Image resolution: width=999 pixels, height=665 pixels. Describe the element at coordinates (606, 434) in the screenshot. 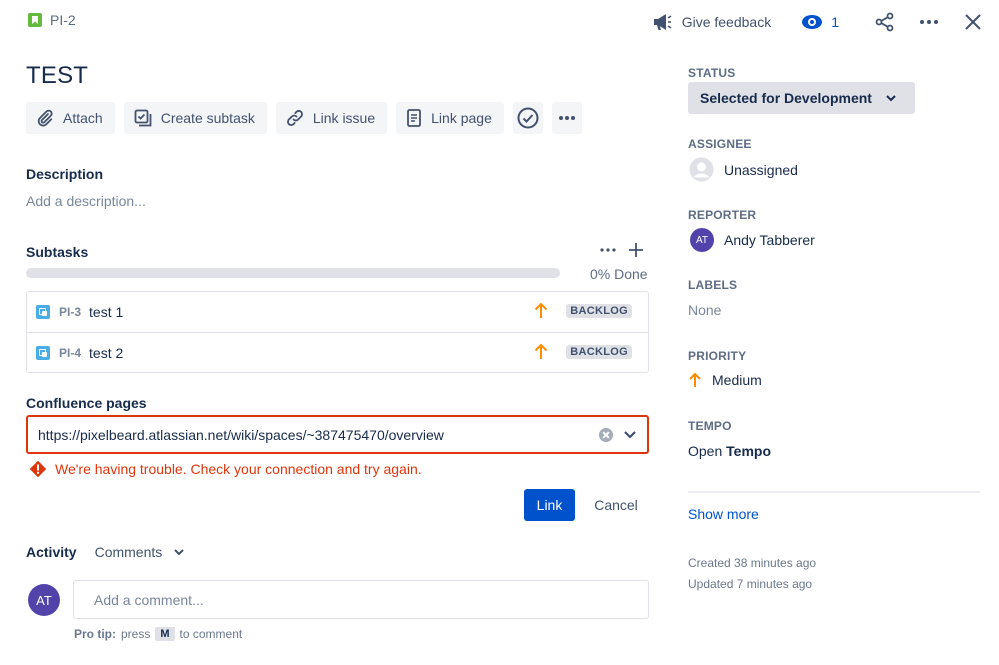

I see `clear-icon` at that location.